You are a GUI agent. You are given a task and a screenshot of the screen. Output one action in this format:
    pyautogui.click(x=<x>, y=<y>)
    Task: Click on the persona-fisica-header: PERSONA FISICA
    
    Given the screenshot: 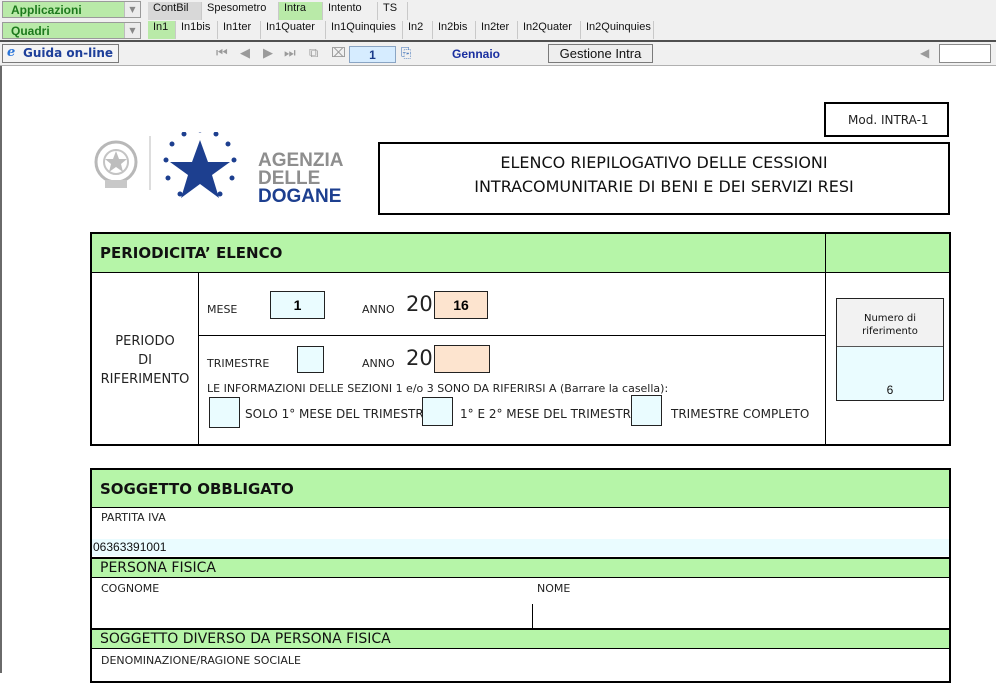 What is the action you would take?
    pyautogui.click(x=520, y=567)
    